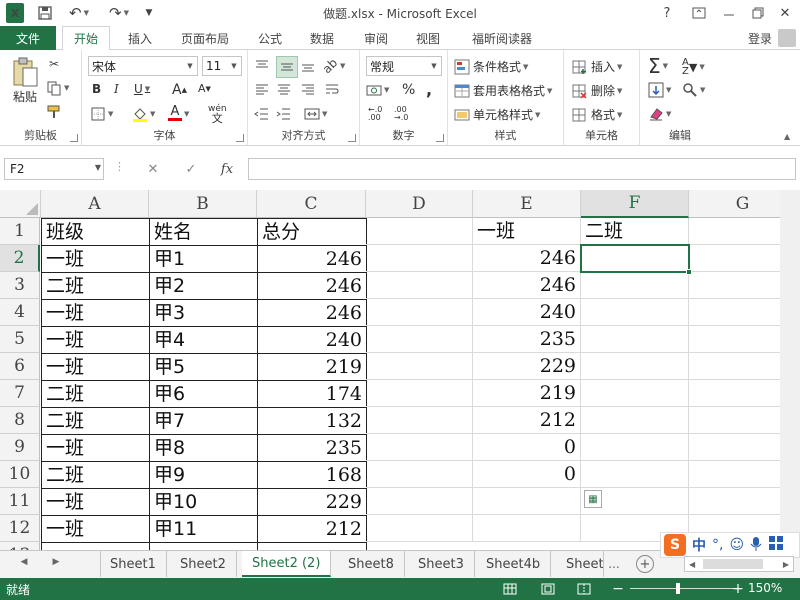 The height and width of the screenshot is (600, 800). Describe the element at coordinates (28, 38) in the screenshot. I see `tab-file: 文件` at that location.